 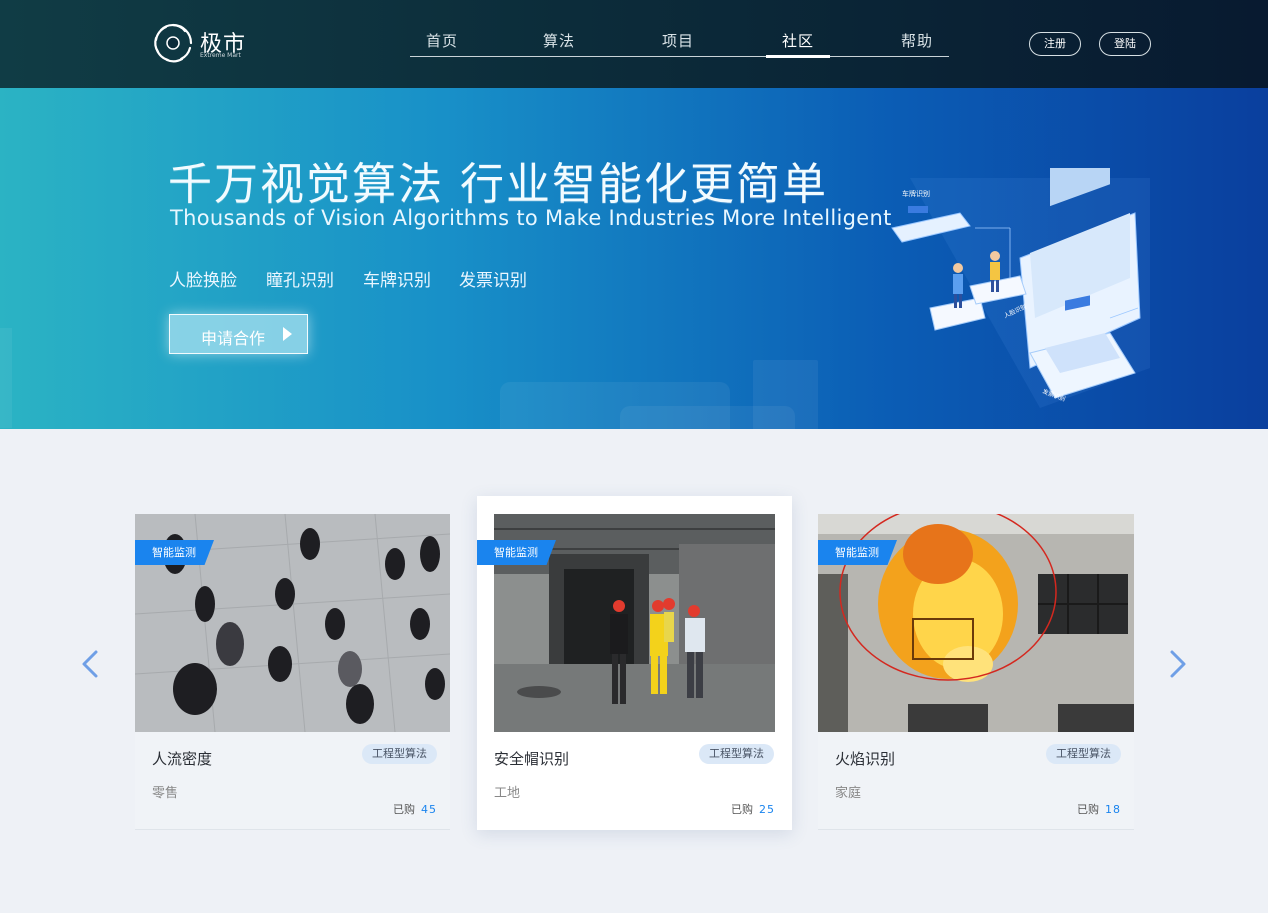 I want to click on card-title: 火焰识别, so click(x=865, y=759).